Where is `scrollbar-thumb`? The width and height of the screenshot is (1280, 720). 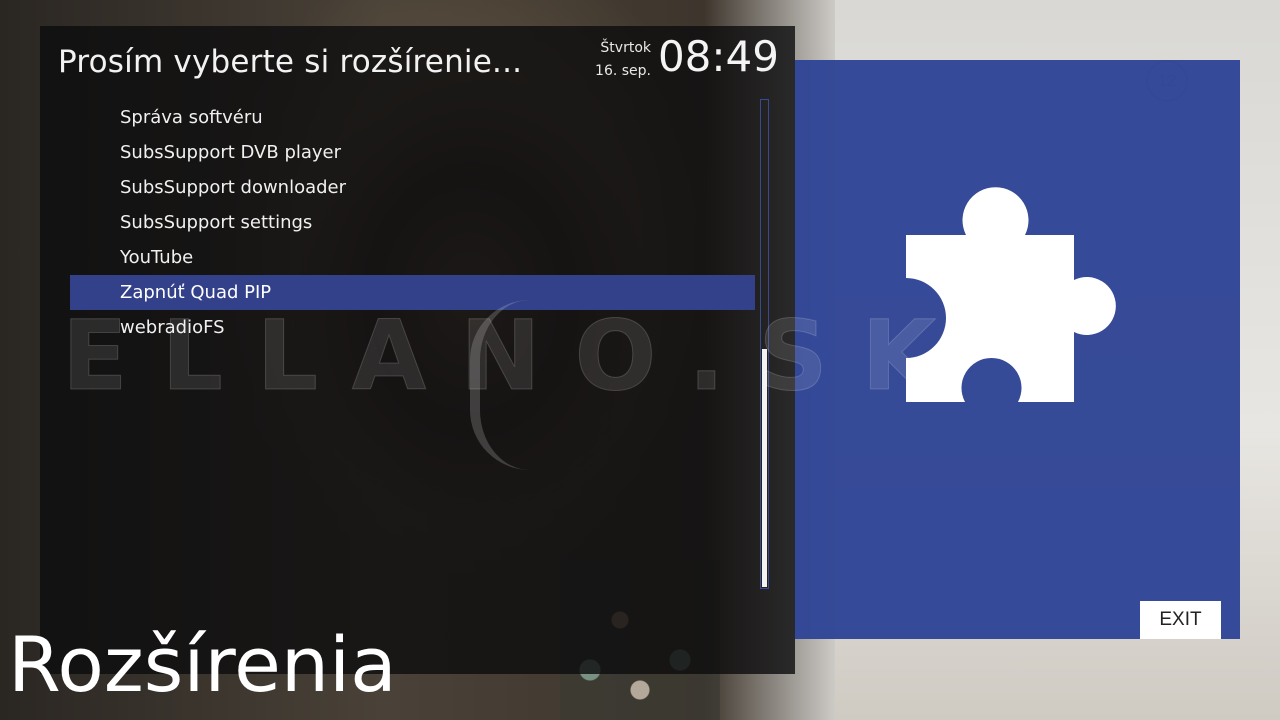
scrollbar-thumb is located at coordinates (764, 468).